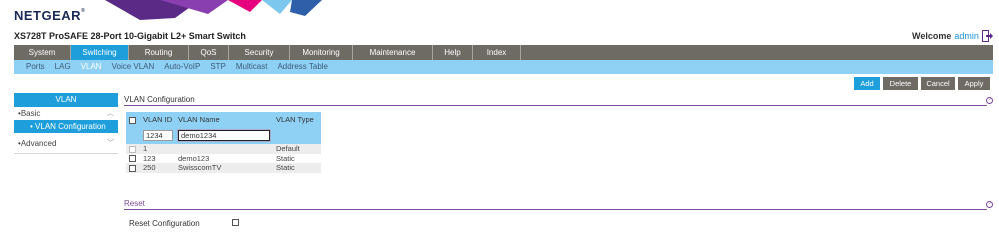 The width and height of the screenshot is (999, 250). I want to click on vlan-type-cell: Default, so click(297, 149).